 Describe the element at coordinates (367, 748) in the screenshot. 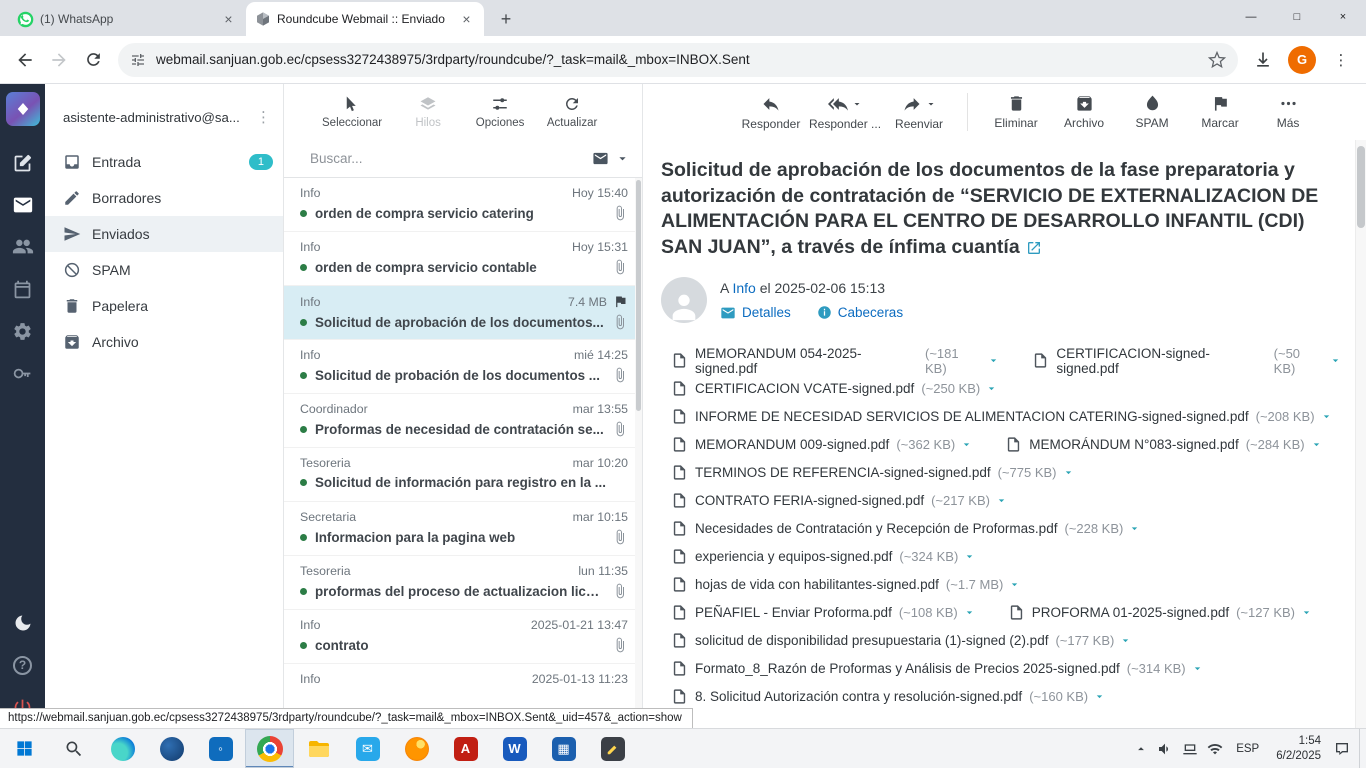

I see `outlook-button: ✉` at that location.